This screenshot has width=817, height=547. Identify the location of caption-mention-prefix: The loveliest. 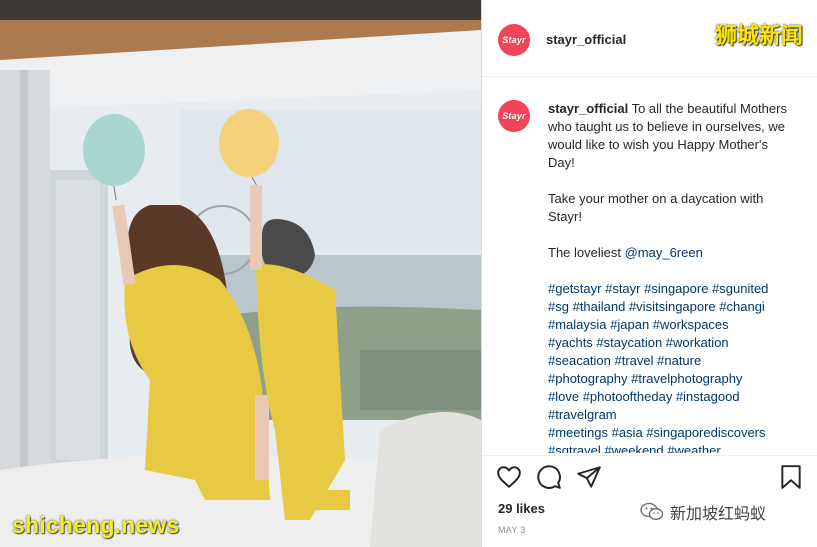
(586, 252).